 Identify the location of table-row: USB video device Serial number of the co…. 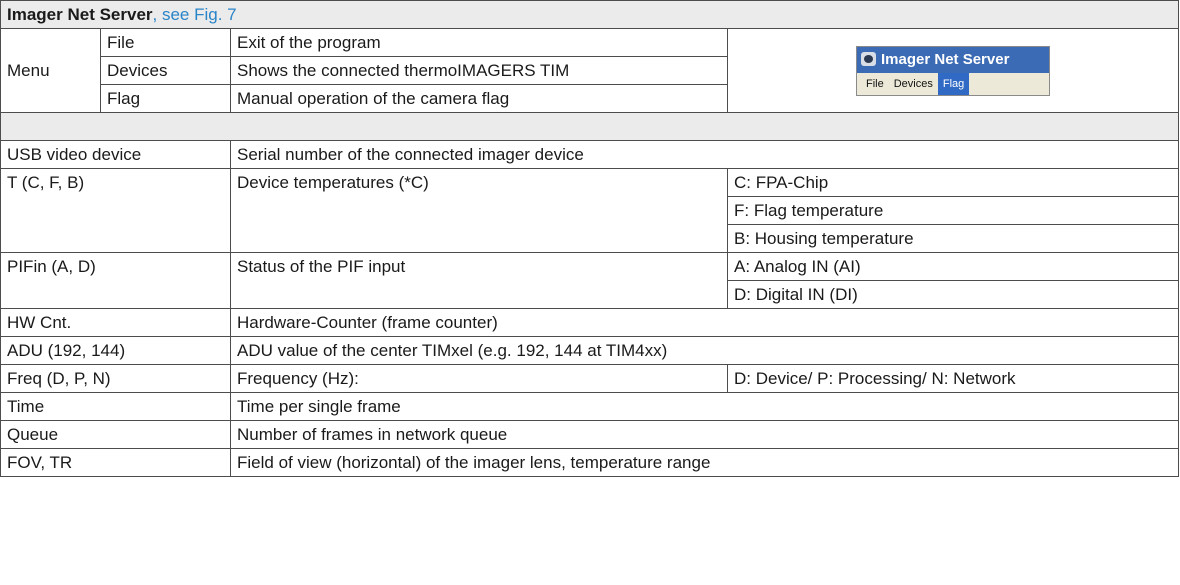
(590, 154).